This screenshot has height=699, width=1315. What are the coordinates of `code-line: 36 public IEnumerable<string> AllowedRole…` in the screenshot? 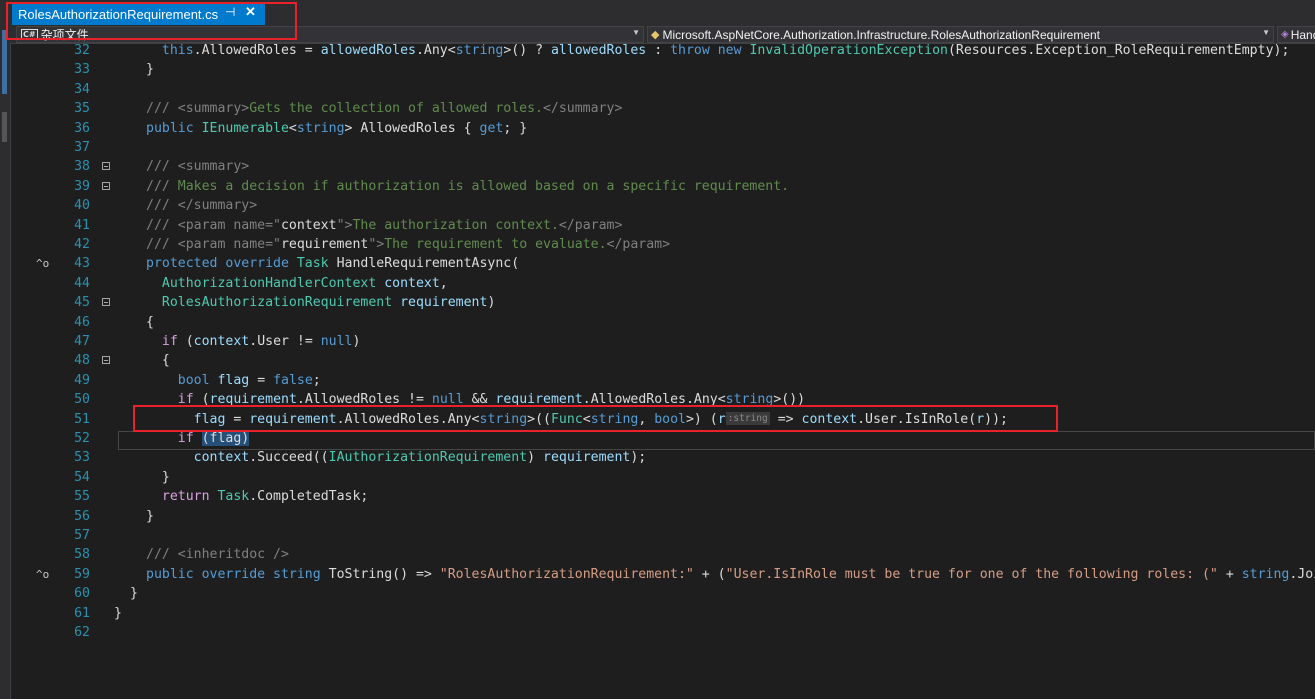 It's located at (674, 128).